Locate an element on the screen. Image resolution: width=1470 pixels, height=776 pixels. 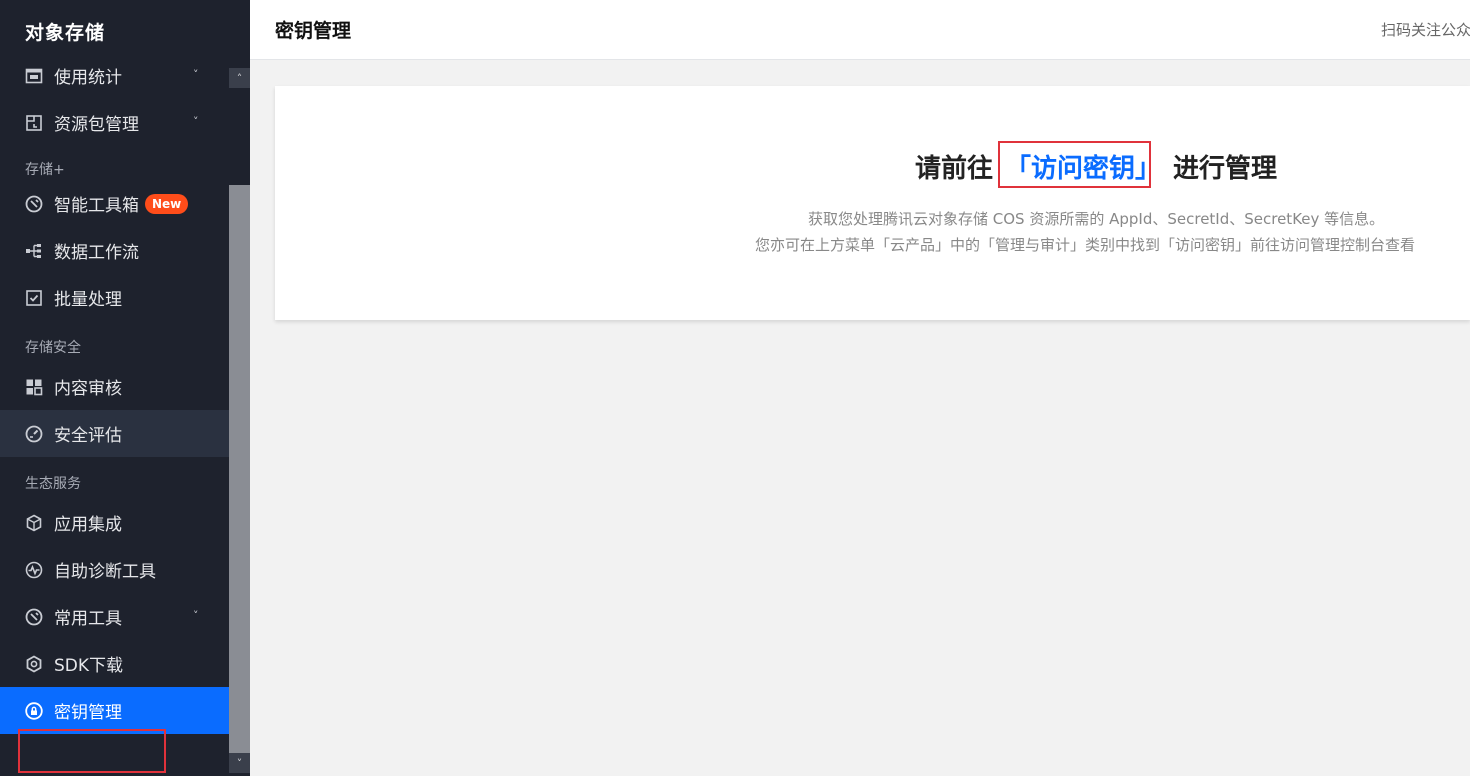
sidebar-item-label: 密钥管理 is located at coordinates (88, 713).